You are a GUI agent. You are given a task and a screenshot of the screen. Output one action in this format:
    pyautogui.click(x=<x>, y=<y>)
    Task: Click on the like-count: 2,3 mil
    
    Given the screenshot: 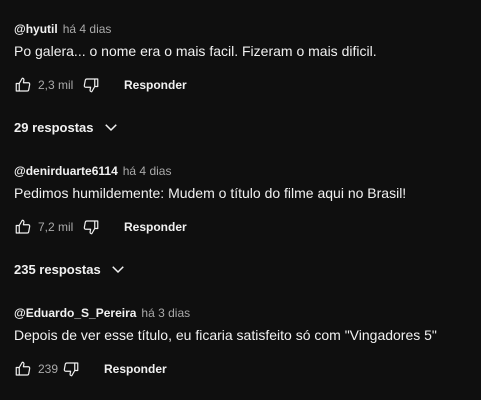 What is the action you would take?
    pyautogui.click(x=56, y=85)
    